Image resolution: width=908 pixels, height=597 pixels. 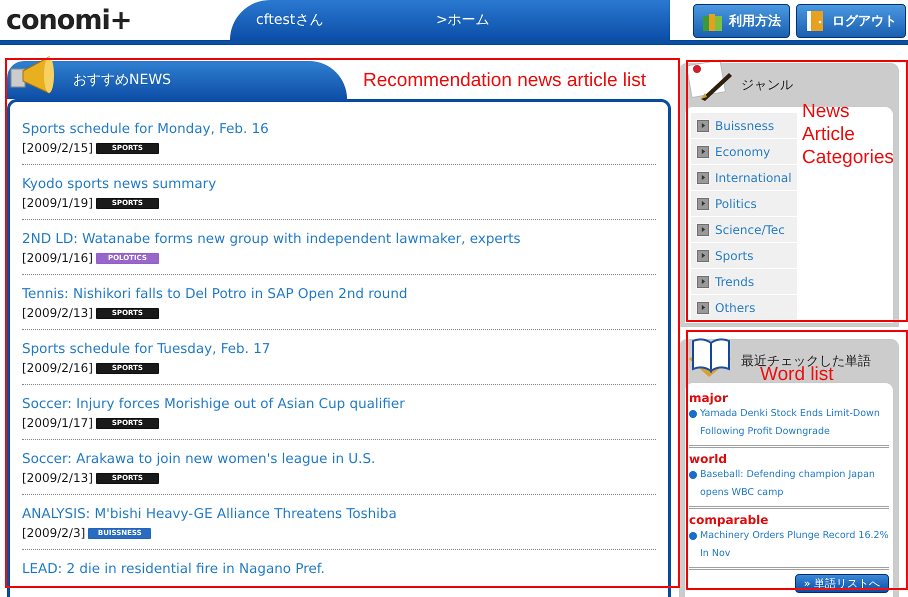 What do you see at coordinates (339, 459) in the screenshot?
I see `news-link: Soccer: Arakawa to join new women's league in U.S.` at bounding box center [339, 459].